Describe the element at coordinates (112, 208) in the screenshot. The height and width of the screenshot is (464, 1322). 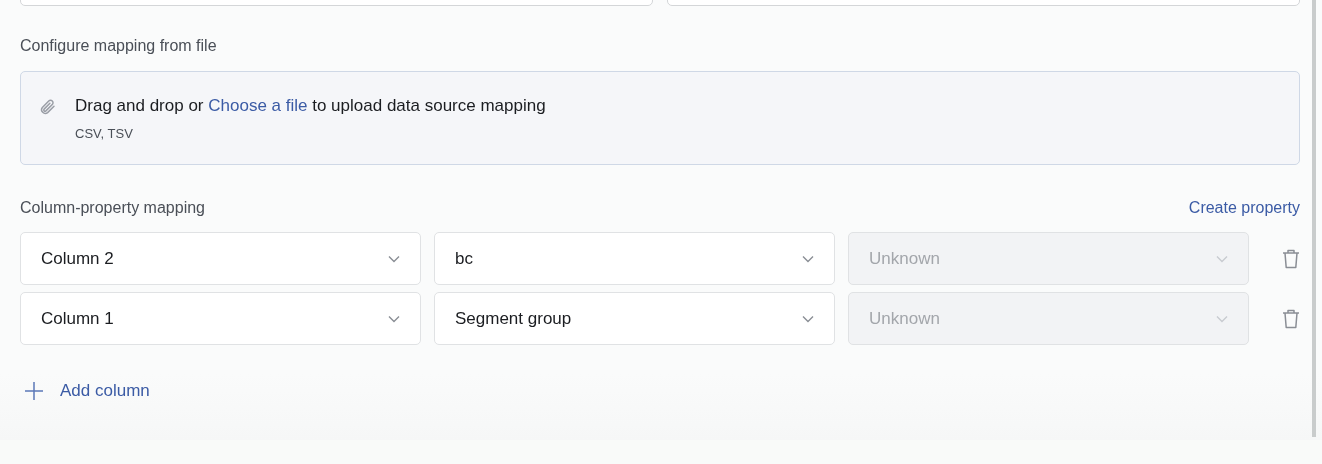
I see `section-label: Column-property mapping` at that location.